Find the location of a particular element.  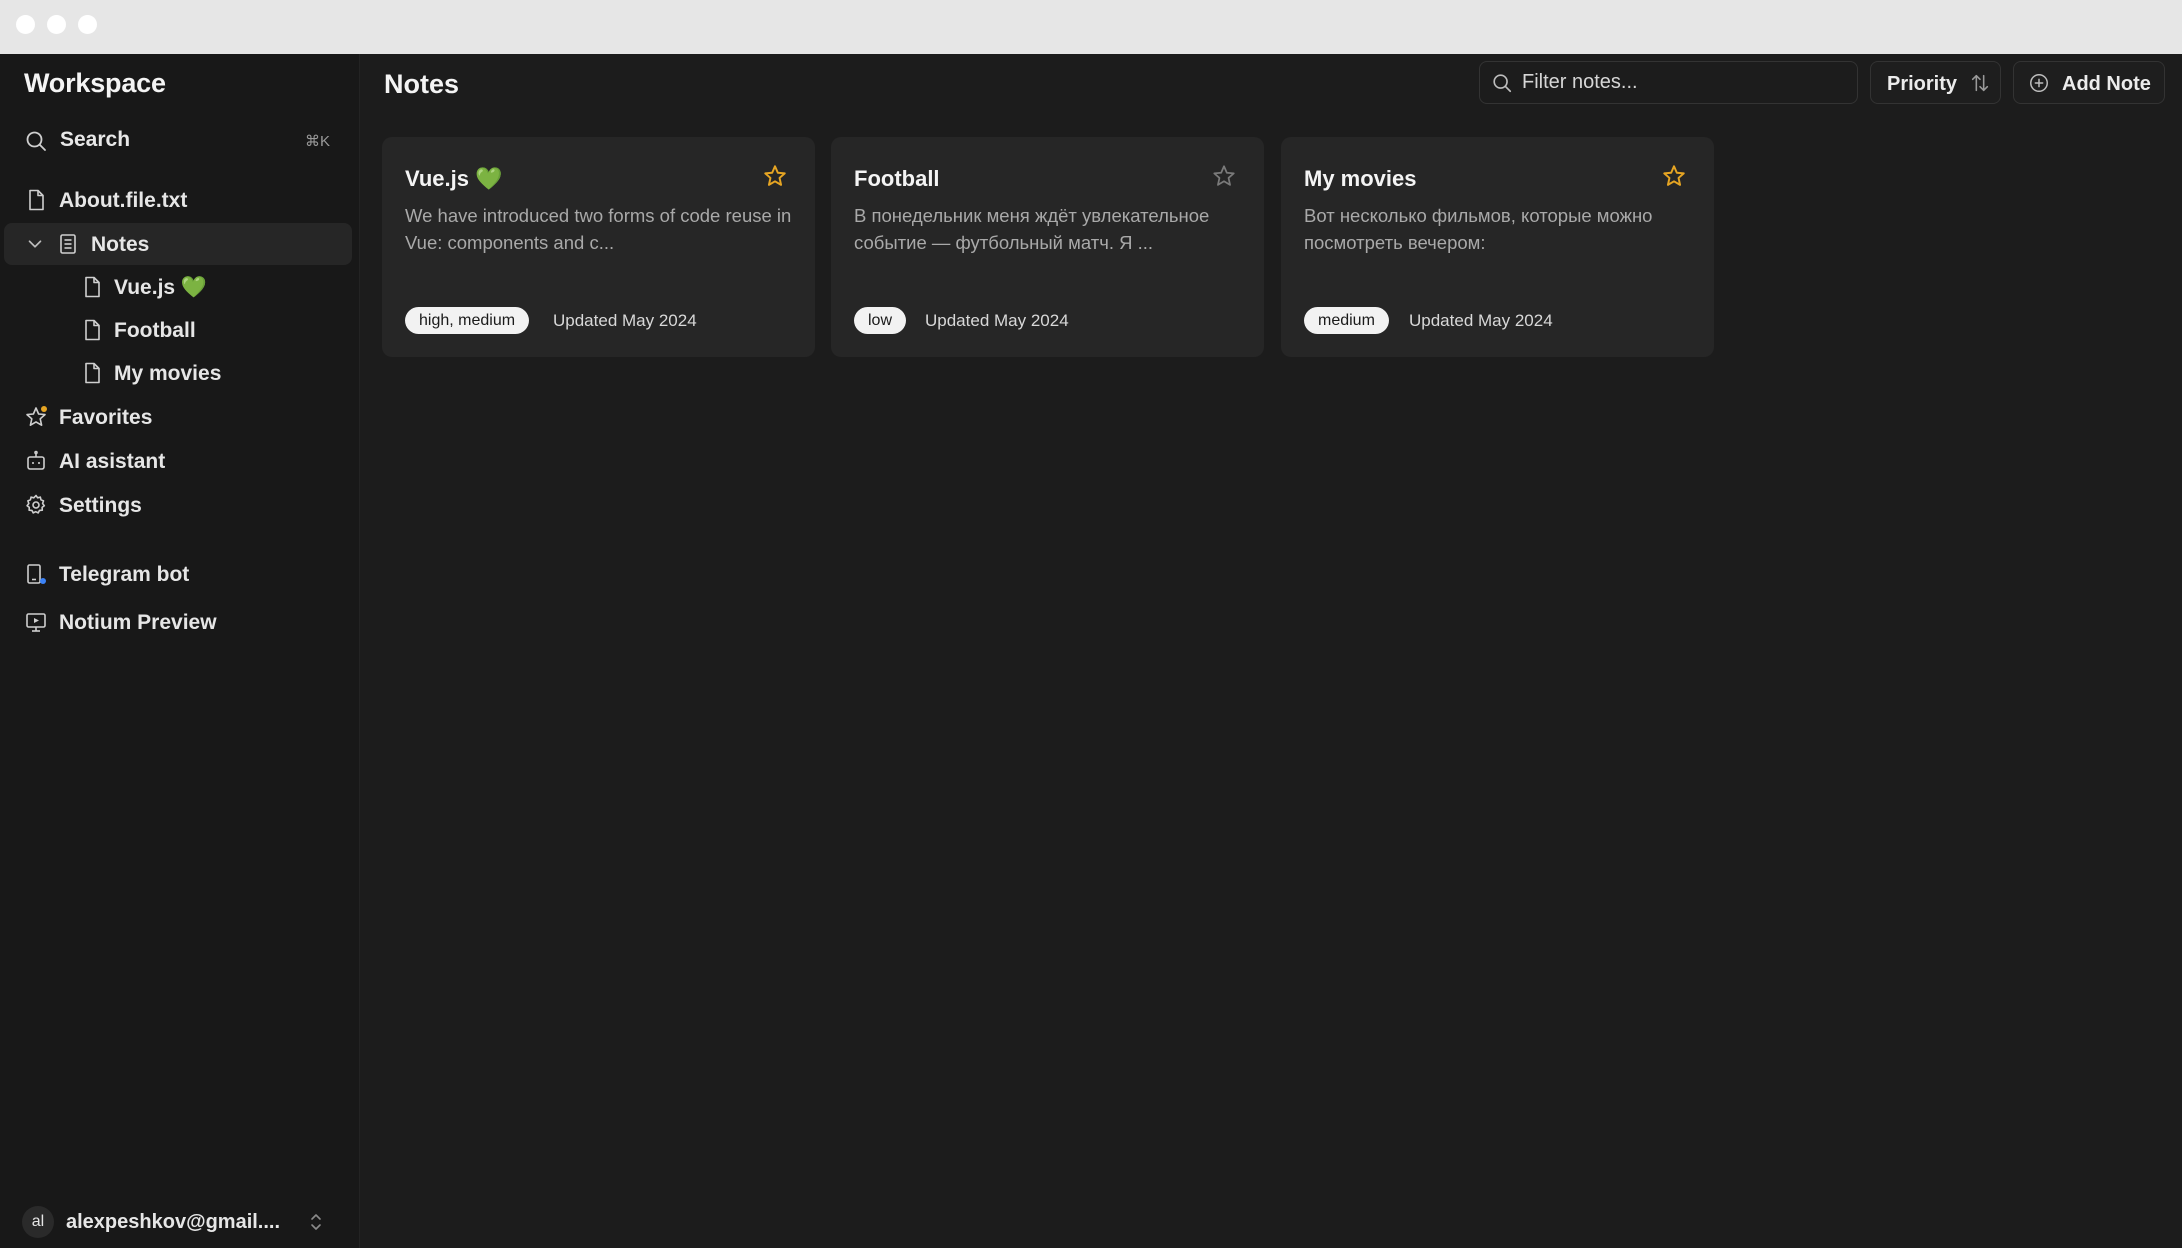

workspace-title: Workspace is located at coordinates (95, 83).